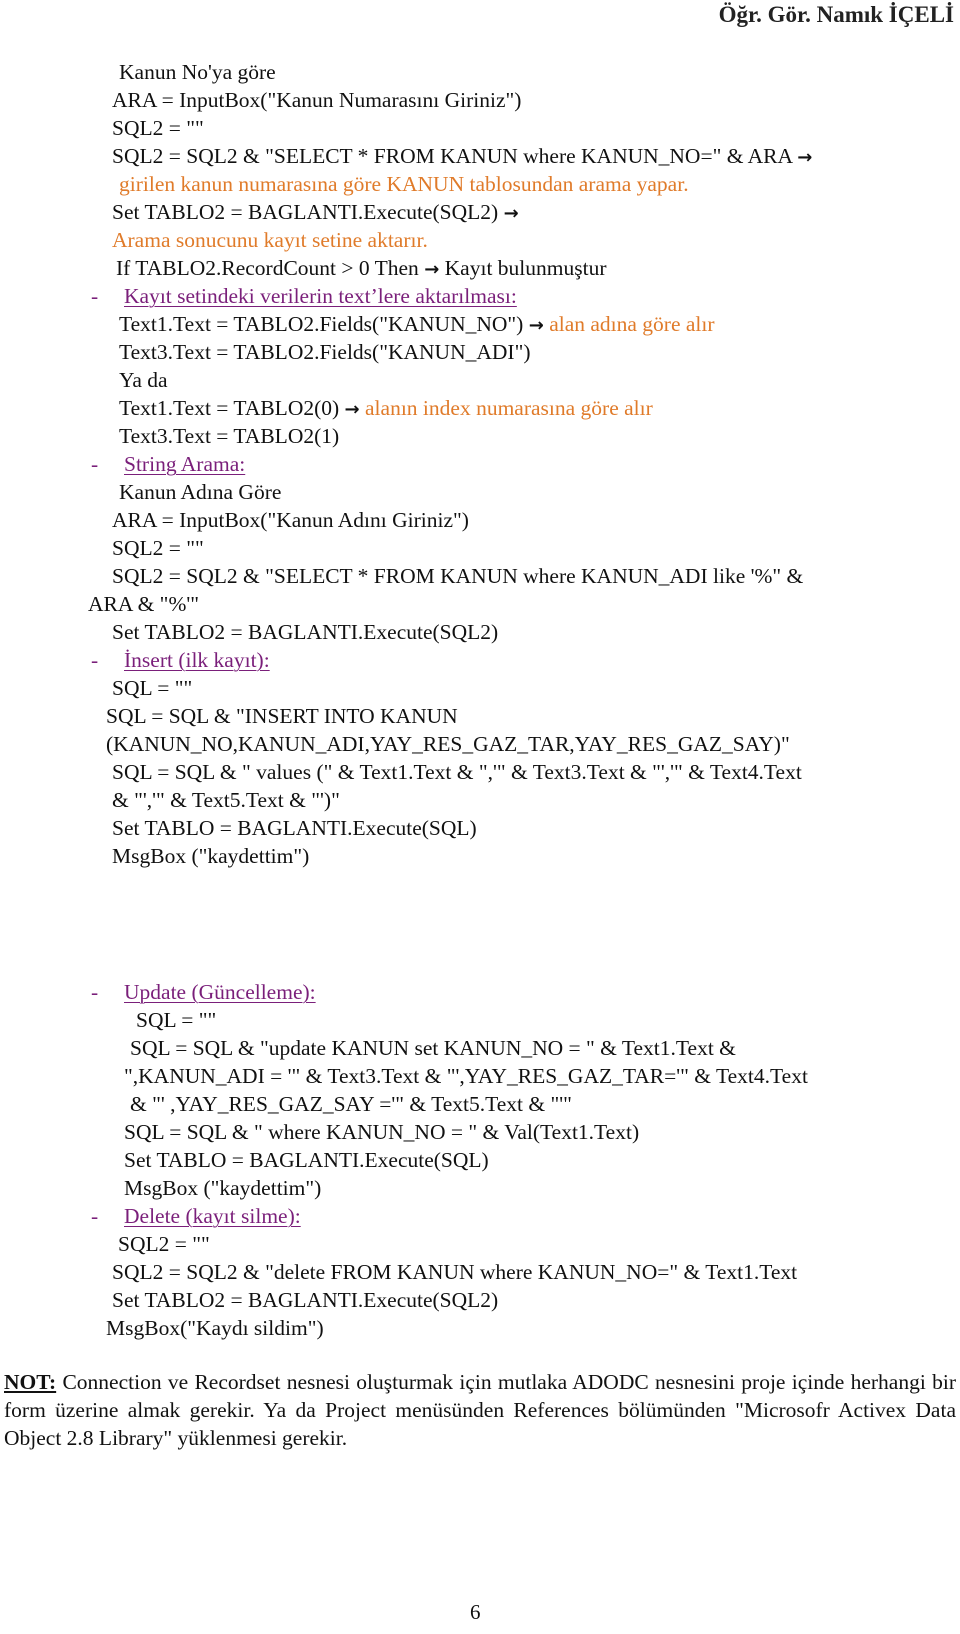 This screenshot has width=960, height=1634. What do you see at coordinates (290, 520) in the screenshot?
I see `code-line: ARA = InputBox("Kanun Adını Giriniz")` at bounding box center [290, 520].